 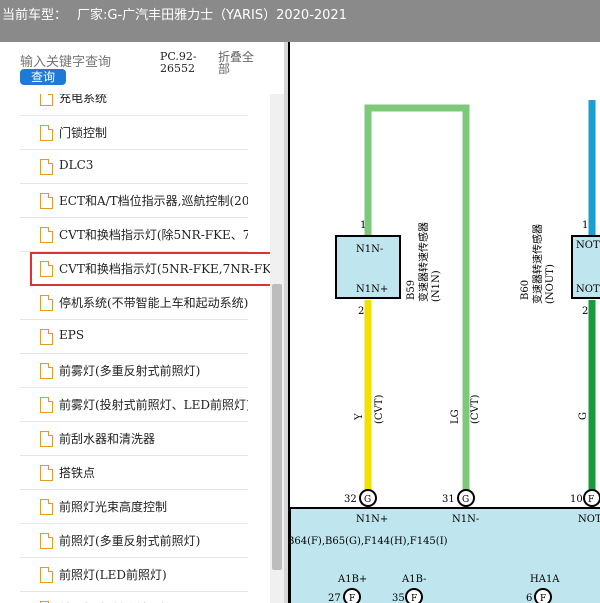 What do you see at coordinates (113, 575) in the screenshot?
I see `tree-item-label: 前照灯(LED前照灯)` at bounding box center [113, 575].